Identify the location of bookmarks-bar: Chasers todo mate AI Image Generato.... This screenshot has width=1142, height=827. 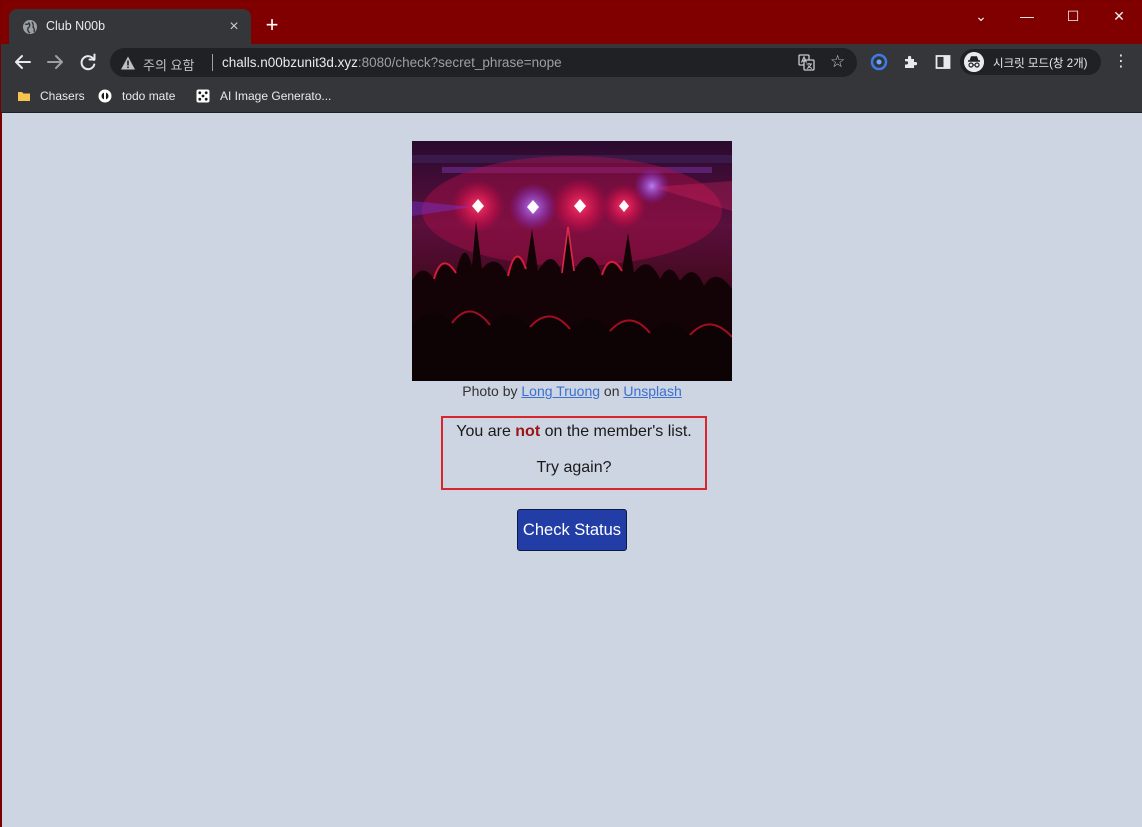
(571, 96).